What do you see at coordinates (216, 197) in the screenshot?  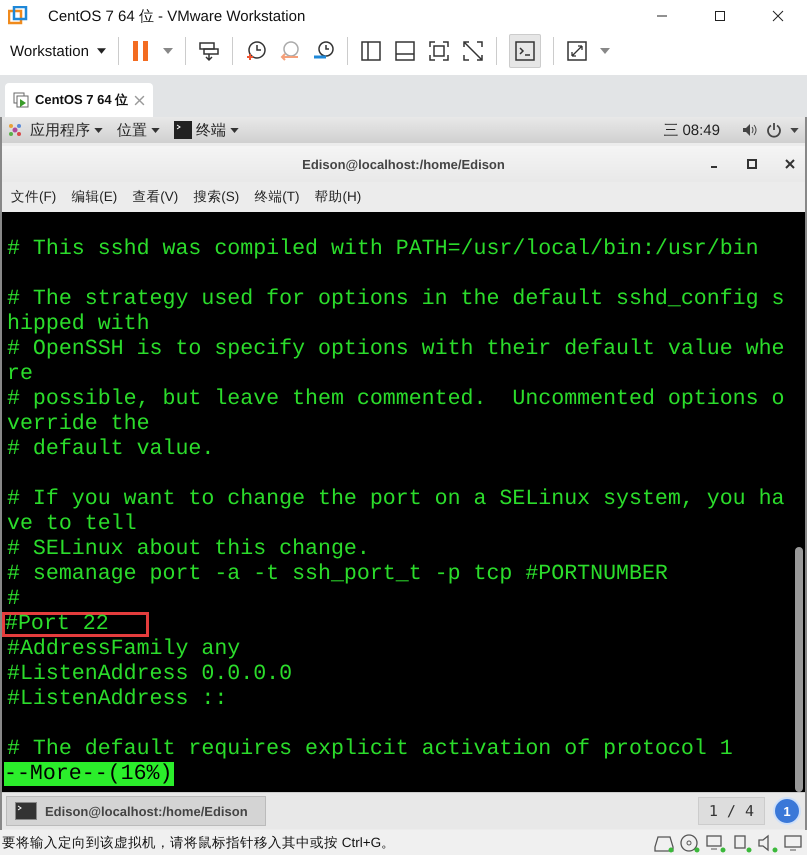 I see `menu-item: 搜索(S)` at bounding box center [216, 197].